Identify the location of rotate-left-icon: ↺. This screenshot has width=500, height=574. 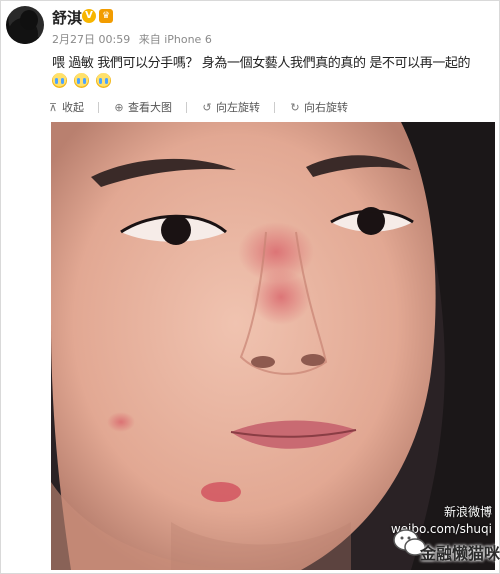
(207, 107).